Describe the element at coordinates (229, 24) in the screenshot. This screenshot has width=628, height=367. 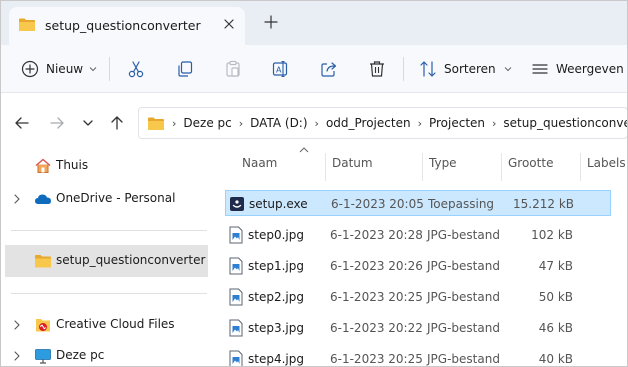
I see `close-icon` at that location.